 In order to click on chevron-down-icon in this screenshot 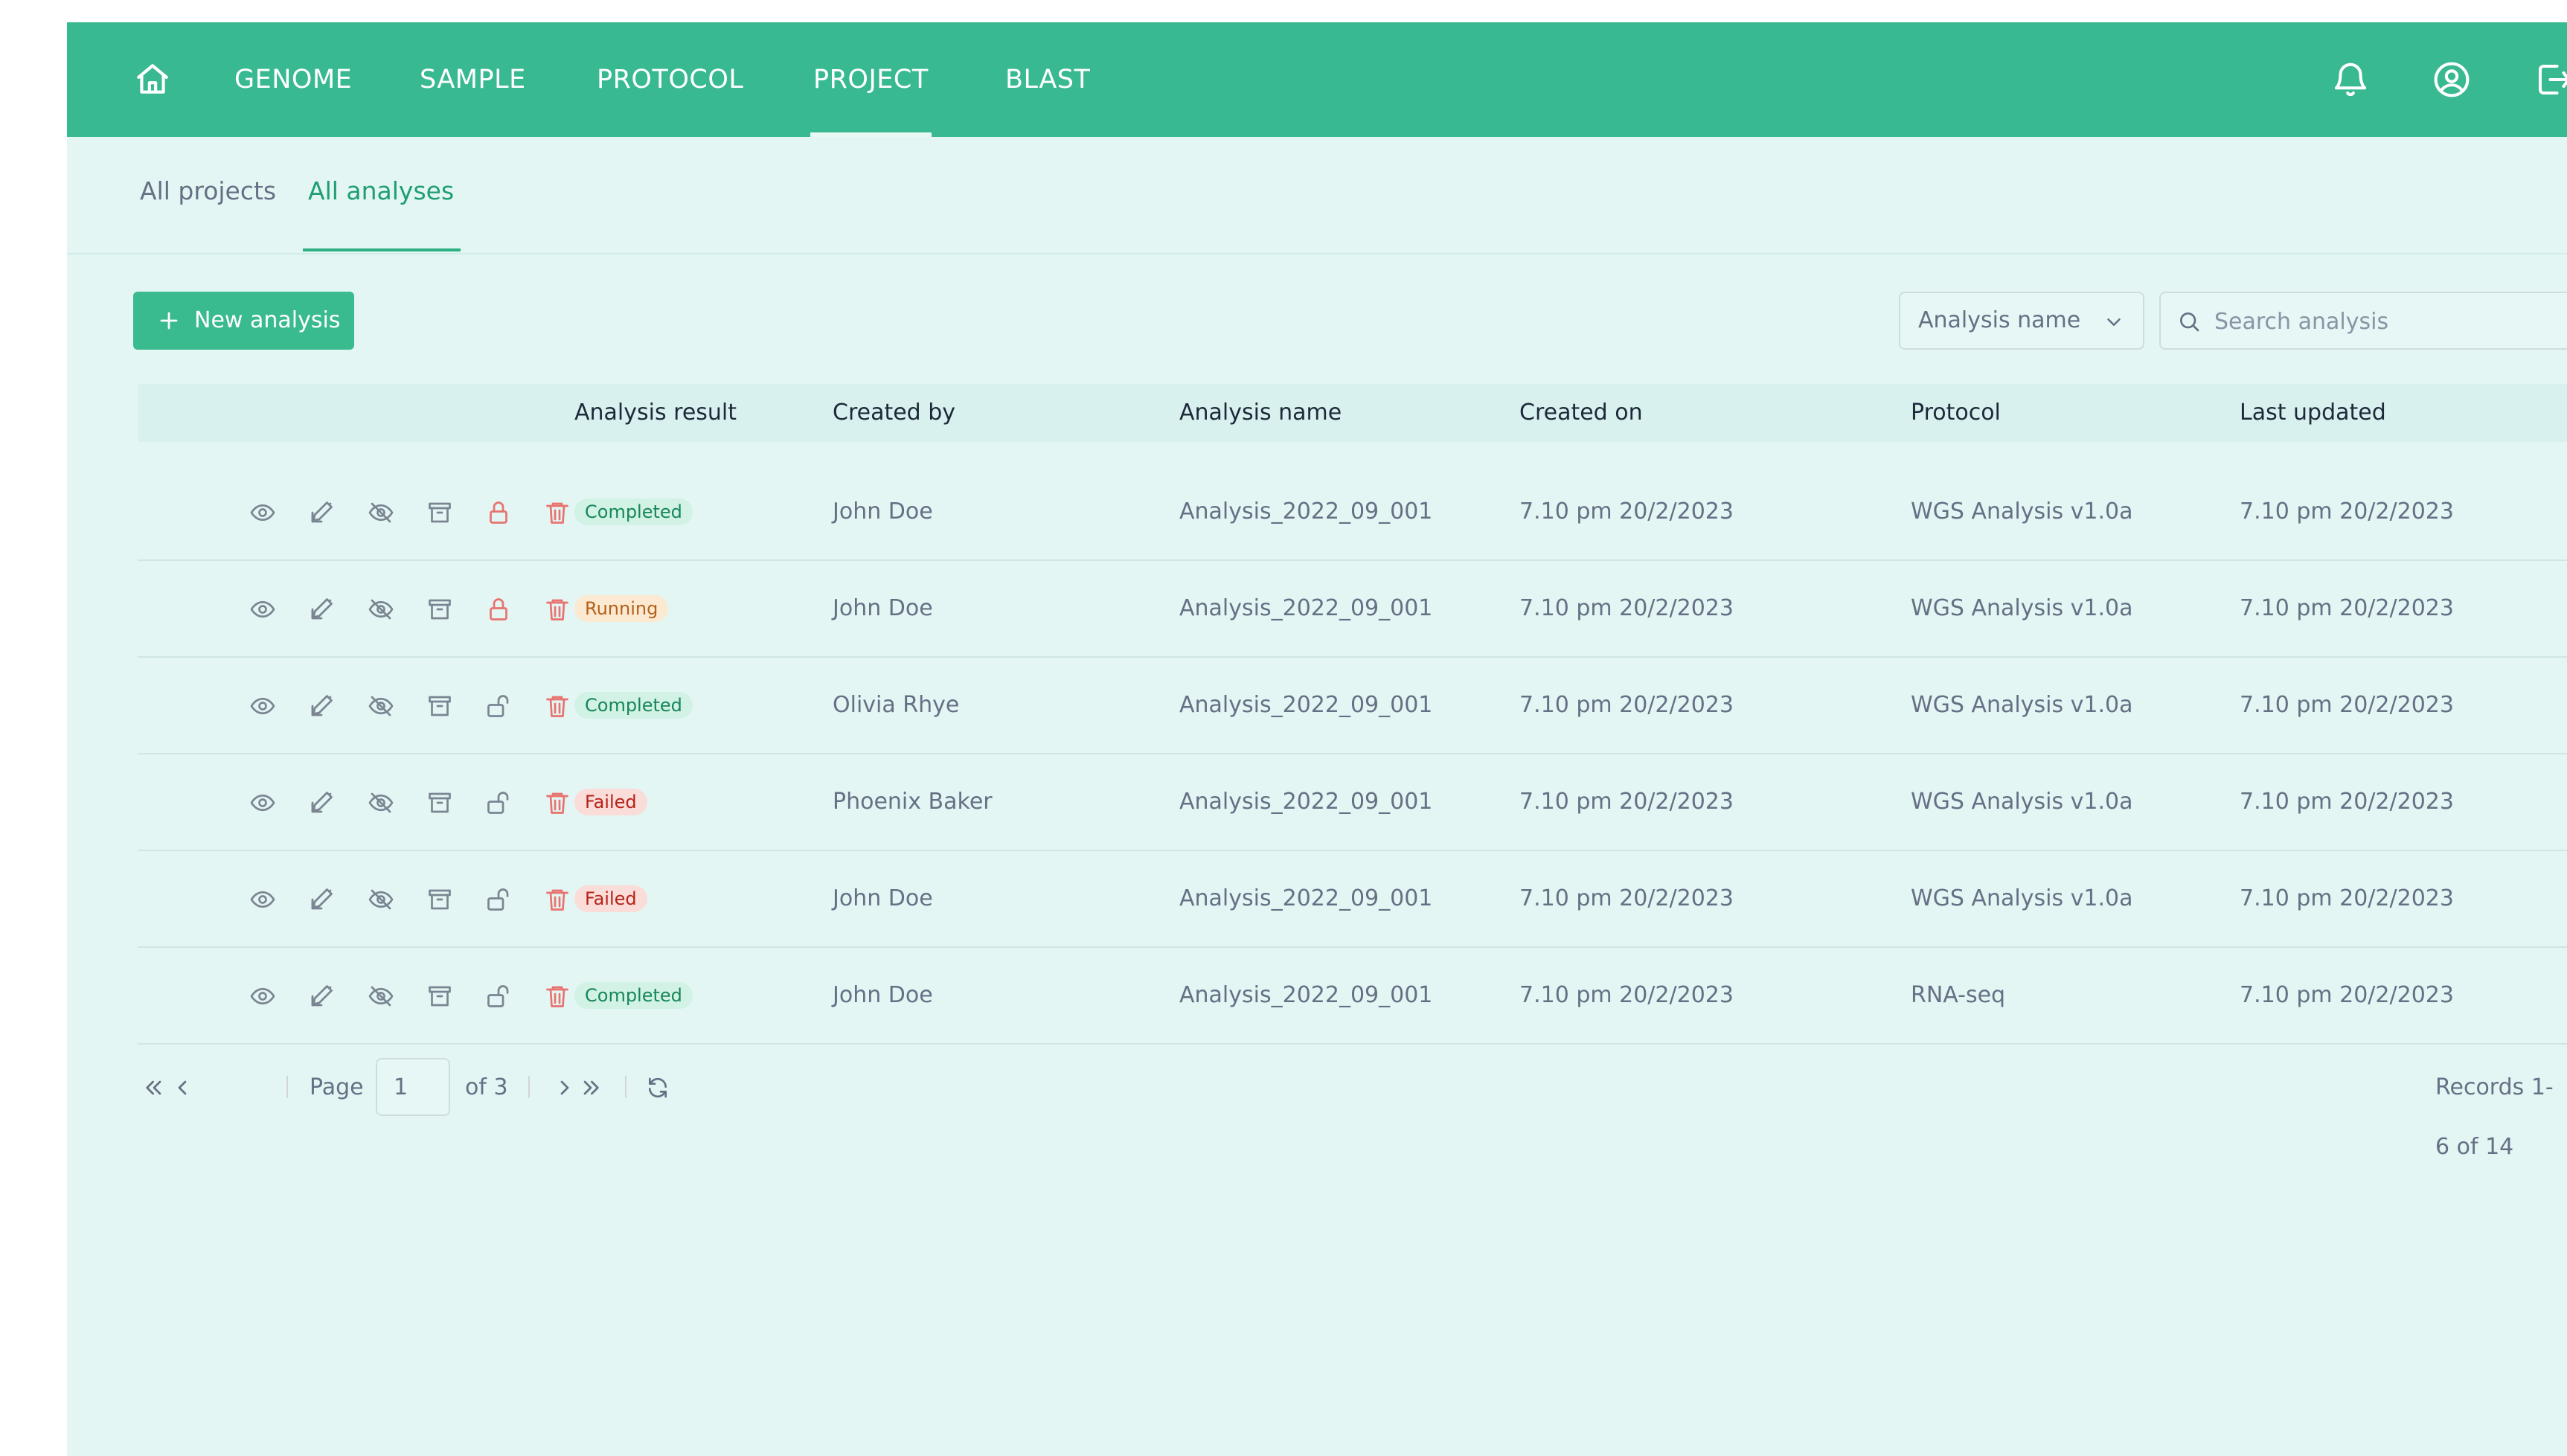, I will do `click(2114, 322)`.